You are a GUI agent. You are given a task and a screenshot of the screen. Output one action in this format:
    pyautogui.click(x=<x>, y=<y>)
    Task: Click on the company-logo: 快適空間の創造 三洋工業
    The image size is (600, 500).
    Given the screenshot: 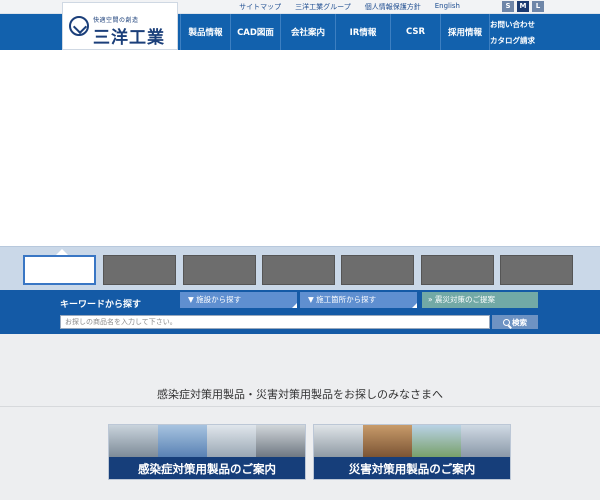 What is the action you would take?
    pyautogui.click(x=120, y=26)
    